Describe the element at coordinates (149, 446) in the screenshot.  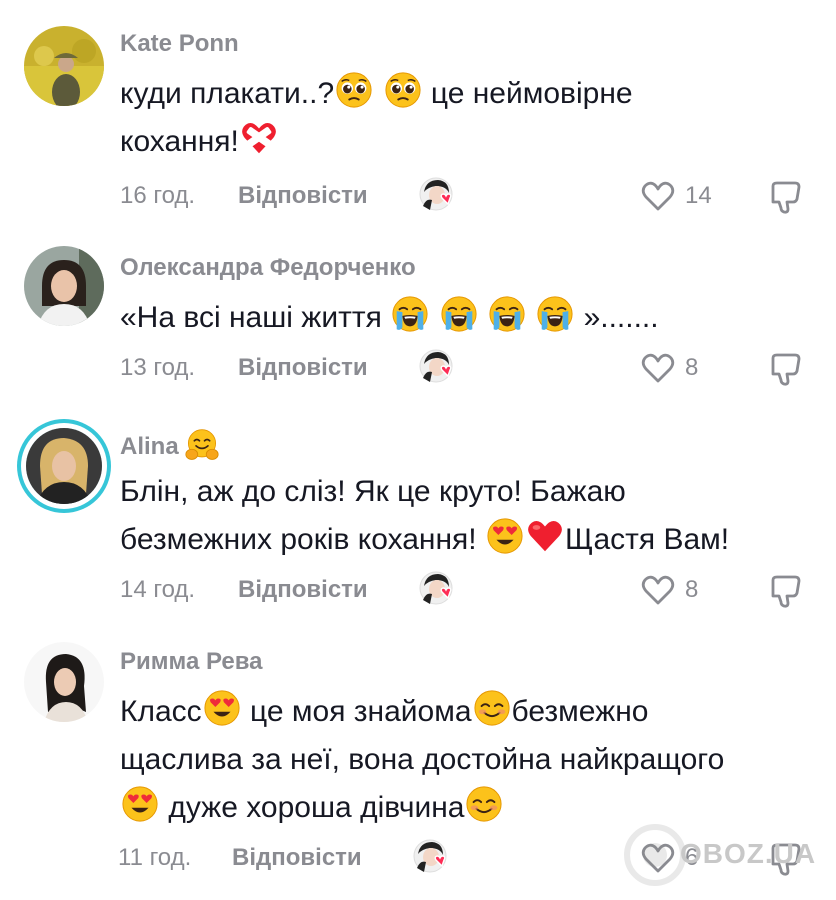
I see `username-text: Alina` at that location.